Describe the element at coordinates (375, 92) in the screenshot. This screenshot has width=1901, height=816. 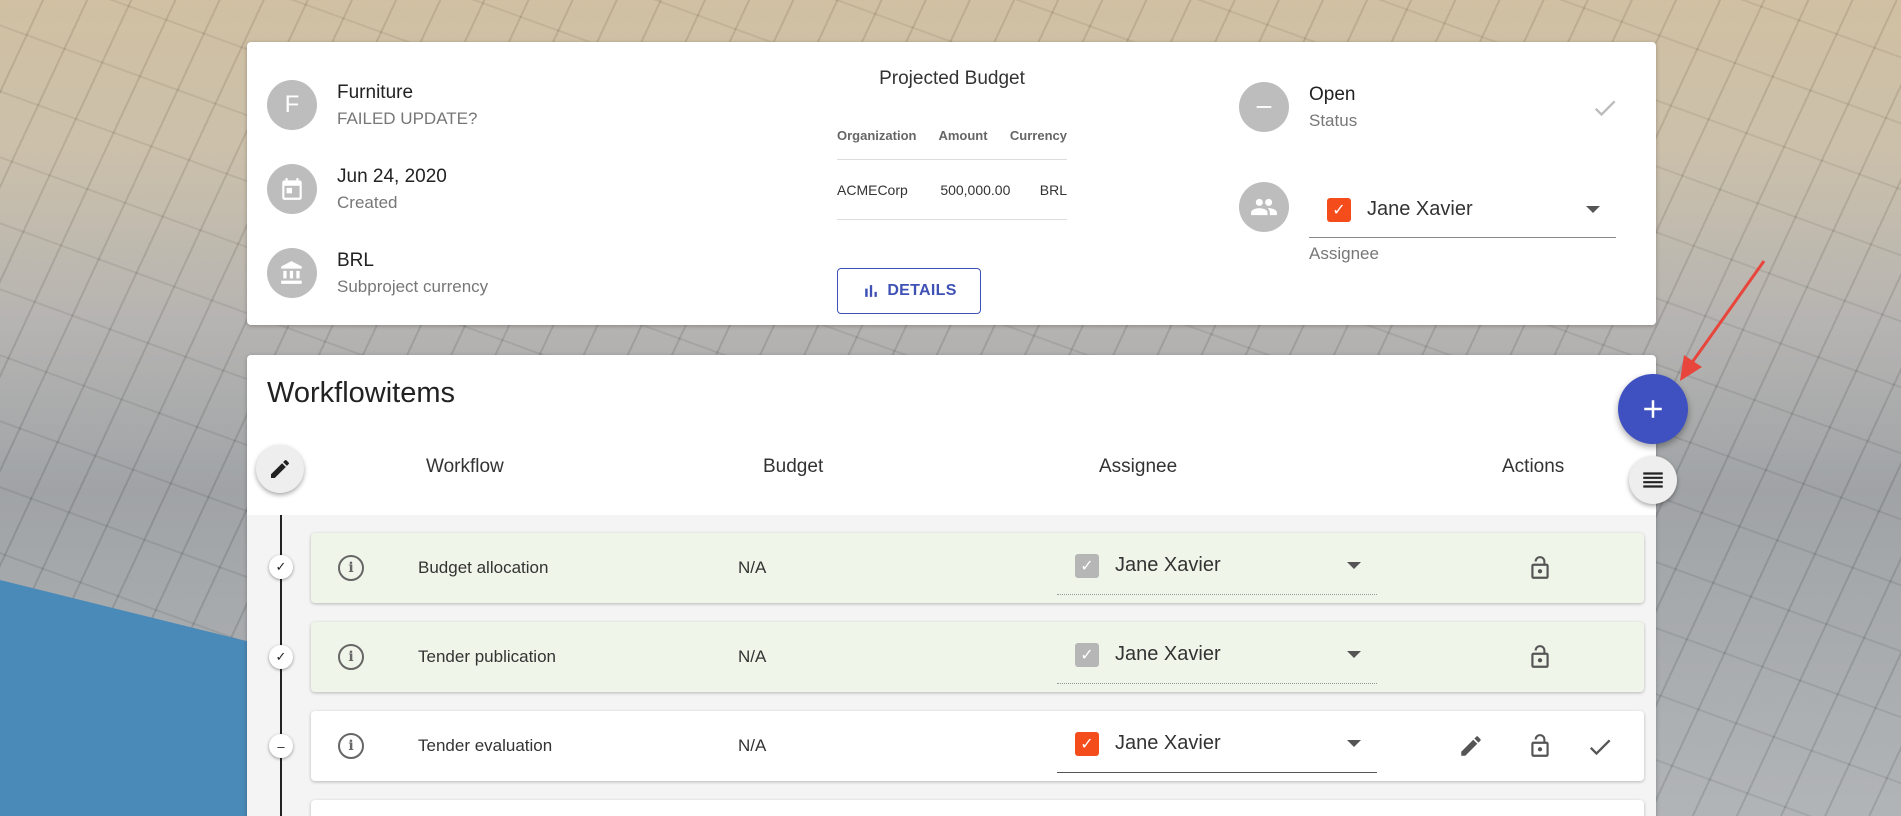
I see `subproject-name: Furniture` at that location.